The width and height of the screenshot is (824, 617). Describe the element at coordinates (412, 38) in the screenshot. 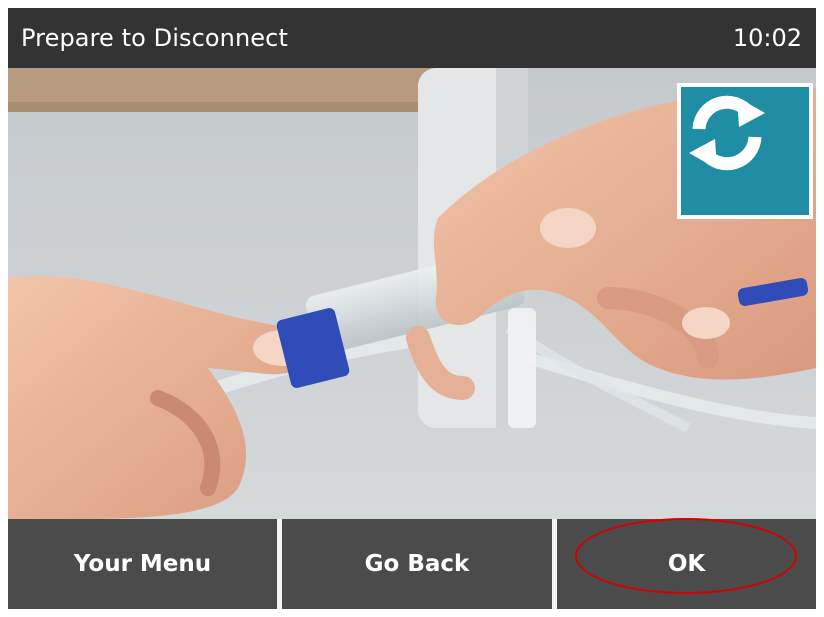

I see `header-bar: Prepare to Disconnect 10:02` at that location.